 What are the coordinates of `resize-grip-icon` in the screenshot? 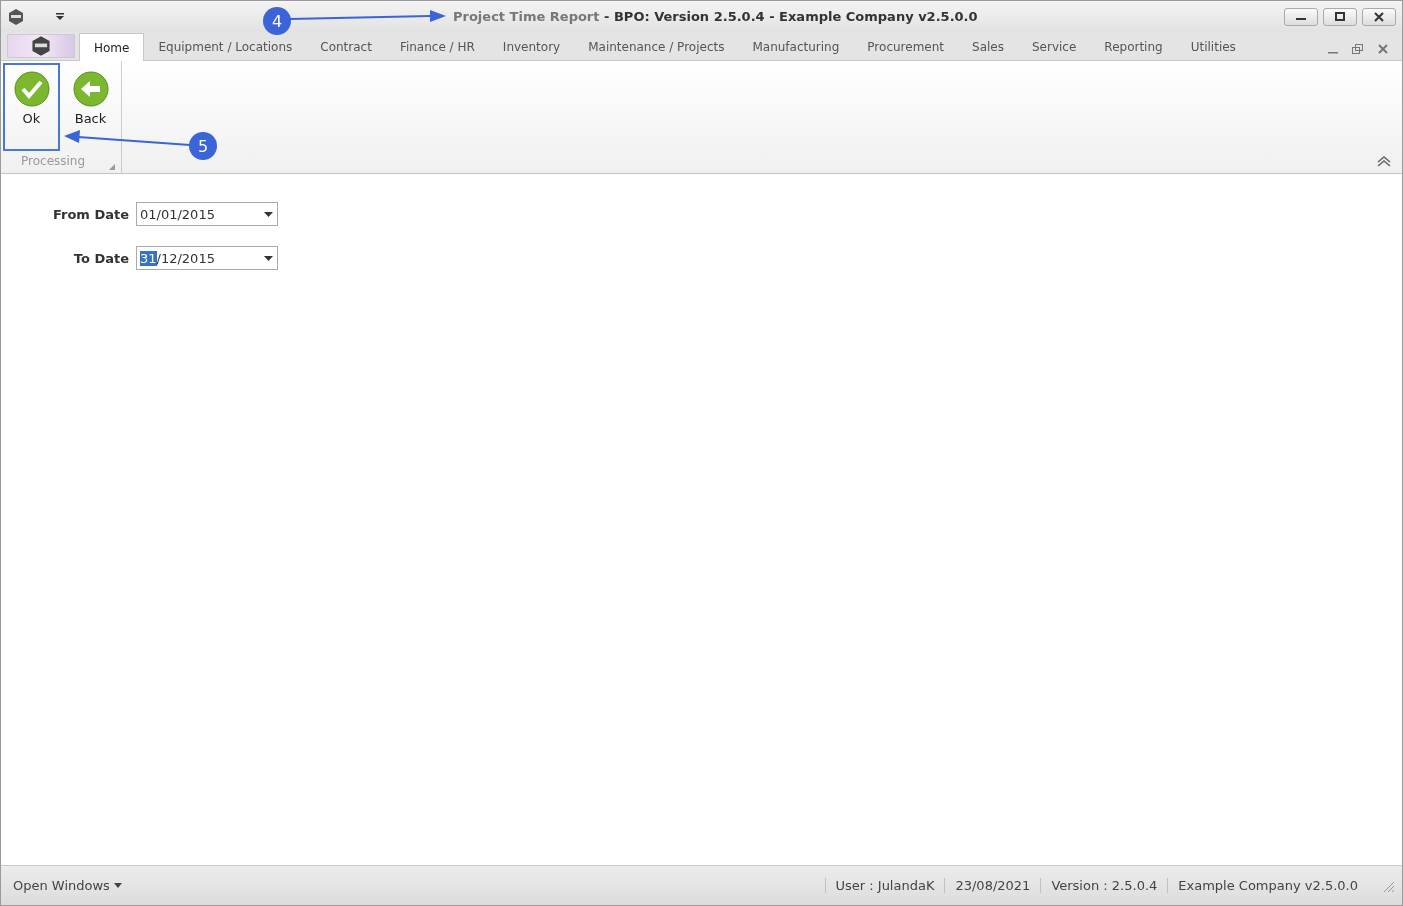 It's located at (1388, 885).